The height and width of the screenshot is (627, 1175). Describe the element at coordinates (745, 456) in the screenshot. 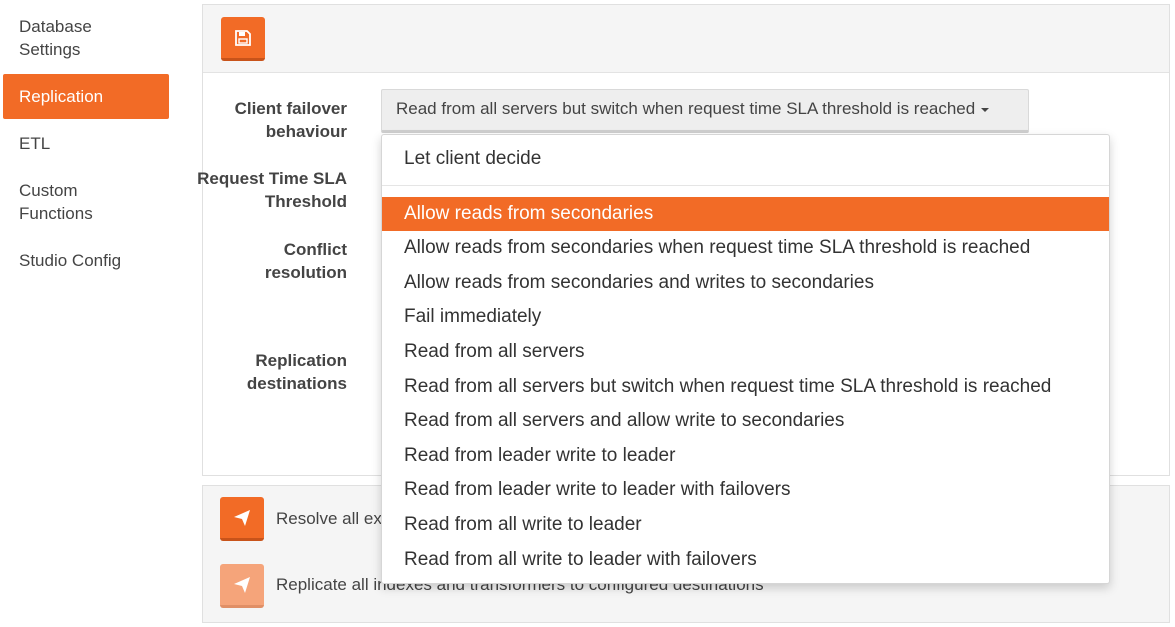

I see `dropdown-option: Read from leader write to leader` at that location.